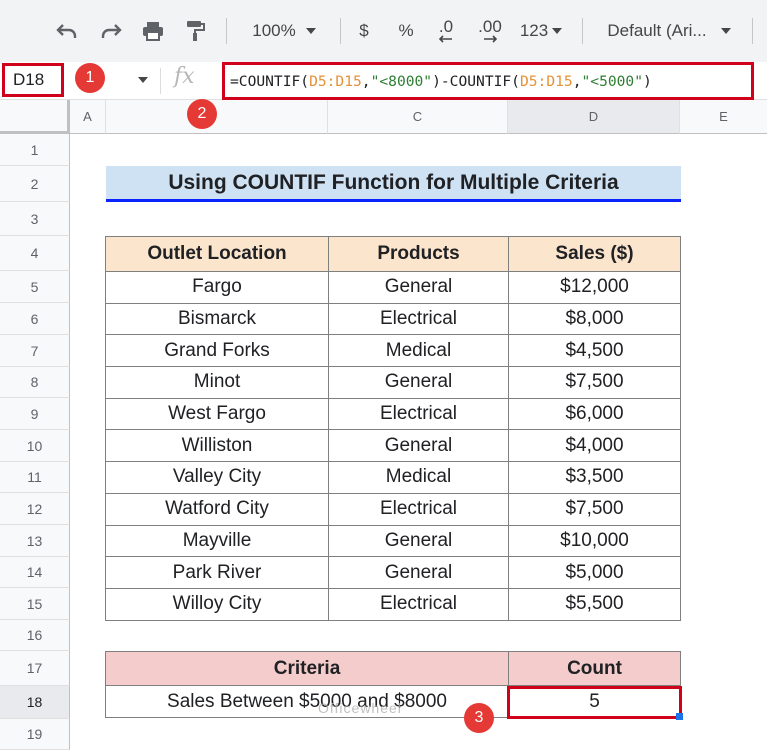 This screenshot has width=767, height=750. I want to click on column-header-c: C, so click(418, 117).